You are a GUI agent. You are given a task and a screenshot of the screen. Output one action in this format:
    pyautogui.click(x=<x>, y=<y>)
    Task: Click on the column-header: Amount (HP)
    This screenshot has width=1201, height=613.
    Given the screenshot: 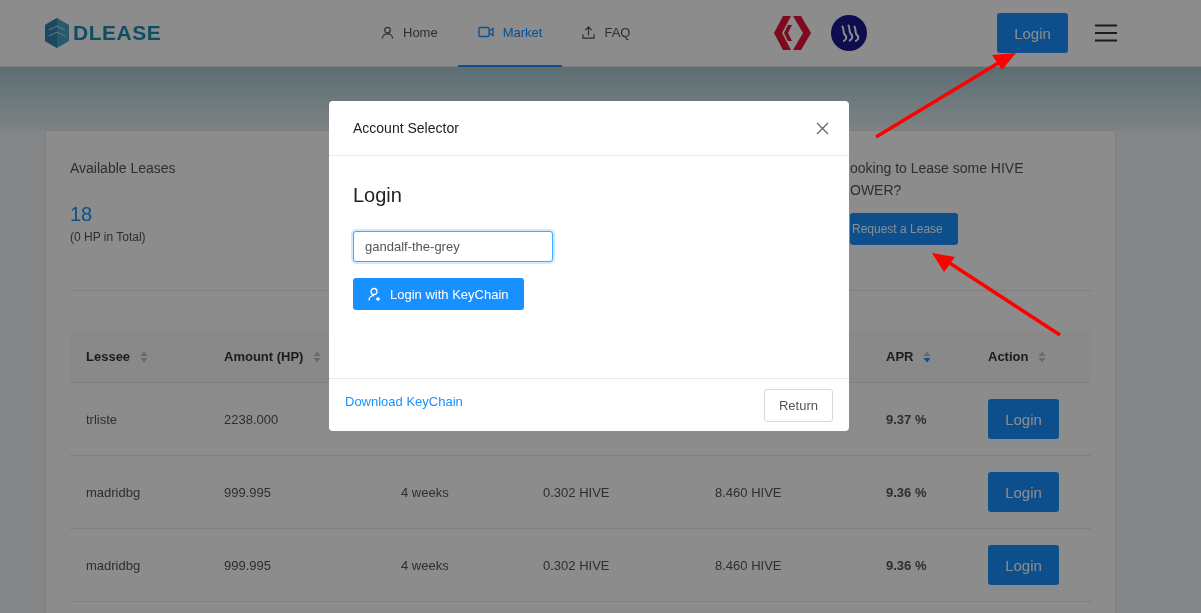 What is the action you would take?
    pyautogui.click(x=264, y=356)
    